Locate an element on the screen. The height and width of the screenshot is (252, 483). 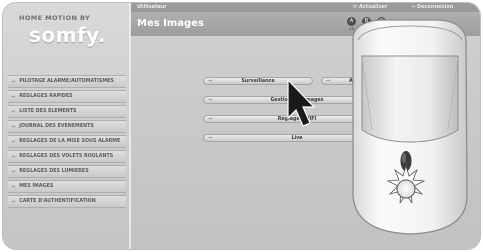
sidebar-item-volets: → REGLAGES DES VOLETS ROULANTS is located at coordinates (67, 156).